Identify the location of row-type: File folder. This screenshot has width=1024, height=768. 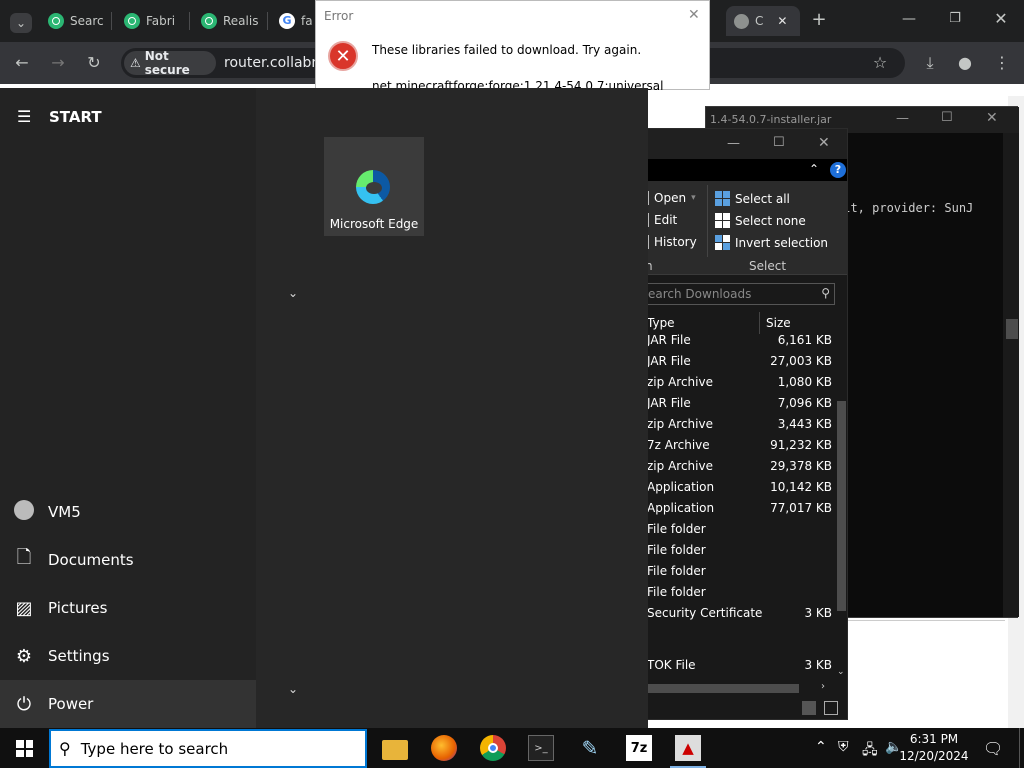
(676, 529).